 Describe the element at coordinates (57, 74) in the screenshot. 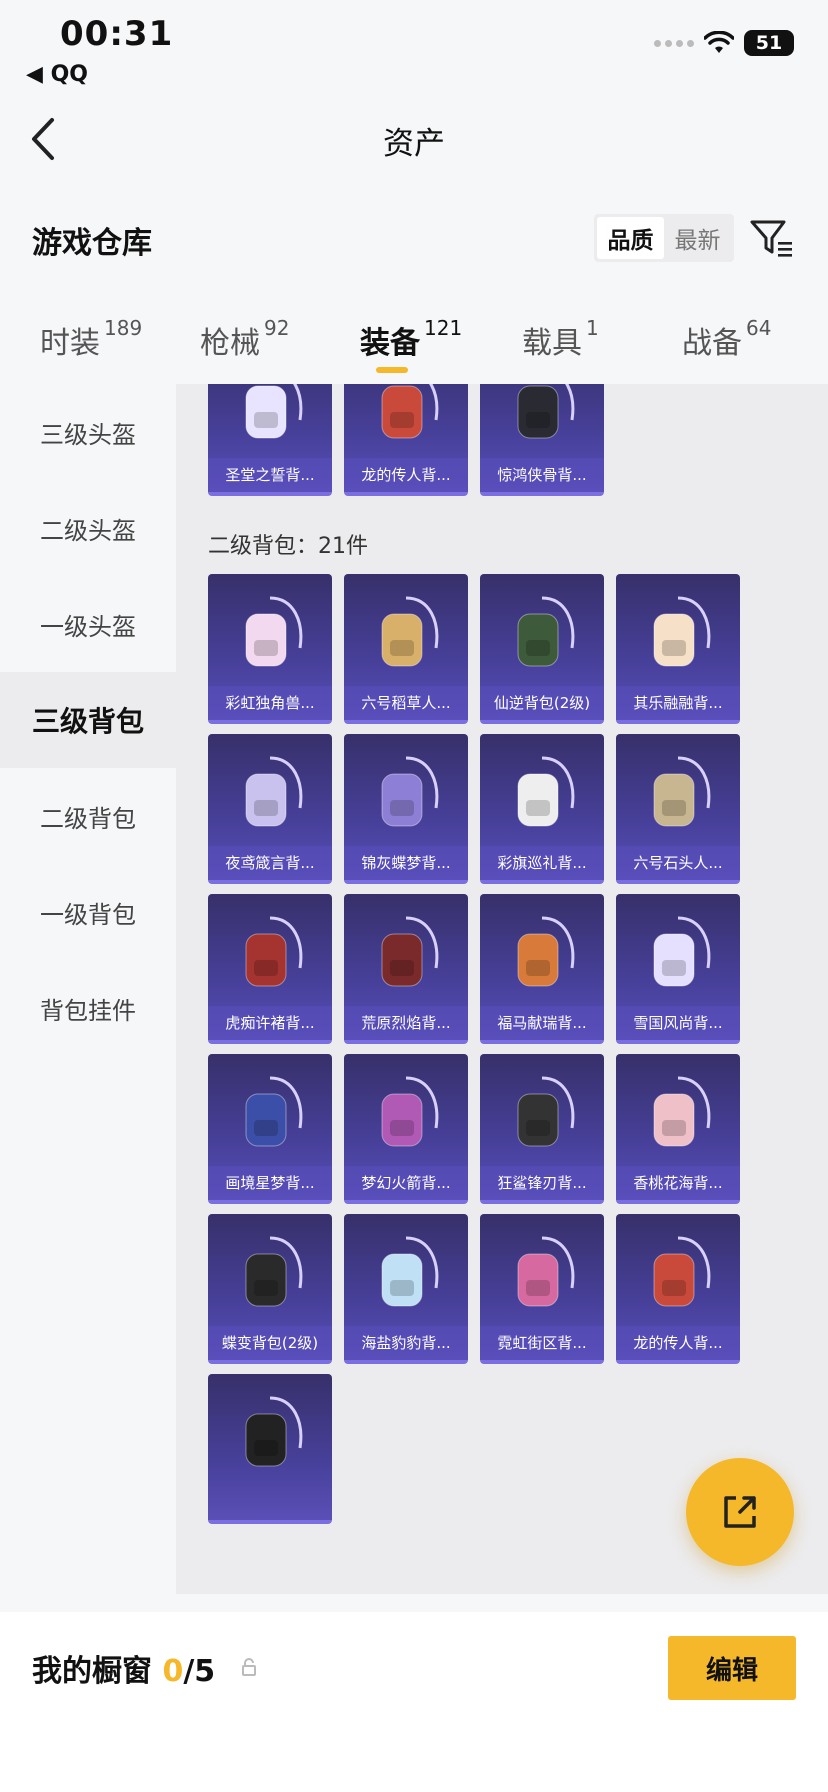

I see `back-to-app-link: ◀ QQ` at that location.